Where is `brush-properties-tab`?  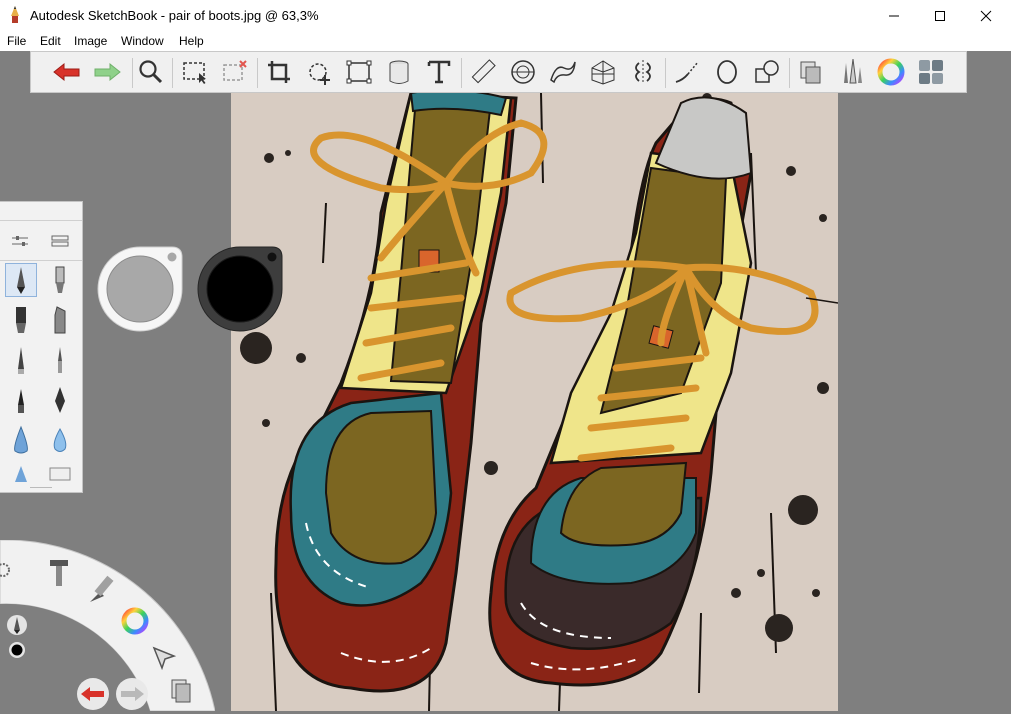 brush-properties-tab is located at coordinates (20, 241).